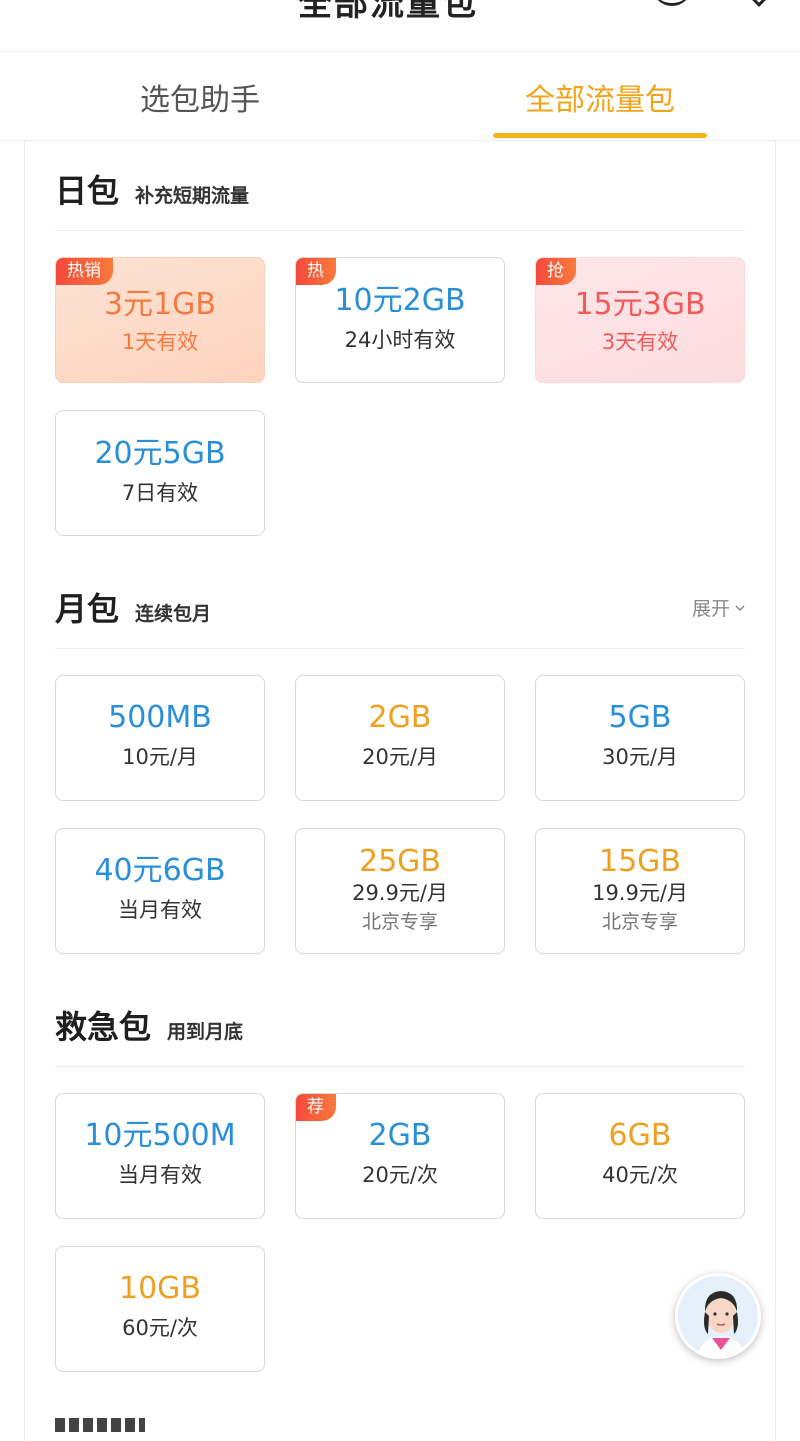 This screenshot has width=800, height=1441. Describe the element at coordinates (640, 1135) in the screenshot. I see `package-main: 6GB` at that location.